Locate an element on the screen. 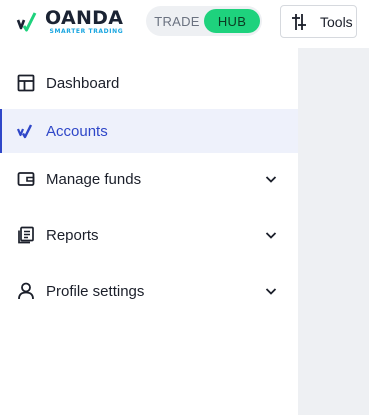 Image resolution: width=369 pixels, height=415 pixels. sidebar-item-manage-funds: Manage funds is located at coordinates (149, 179).